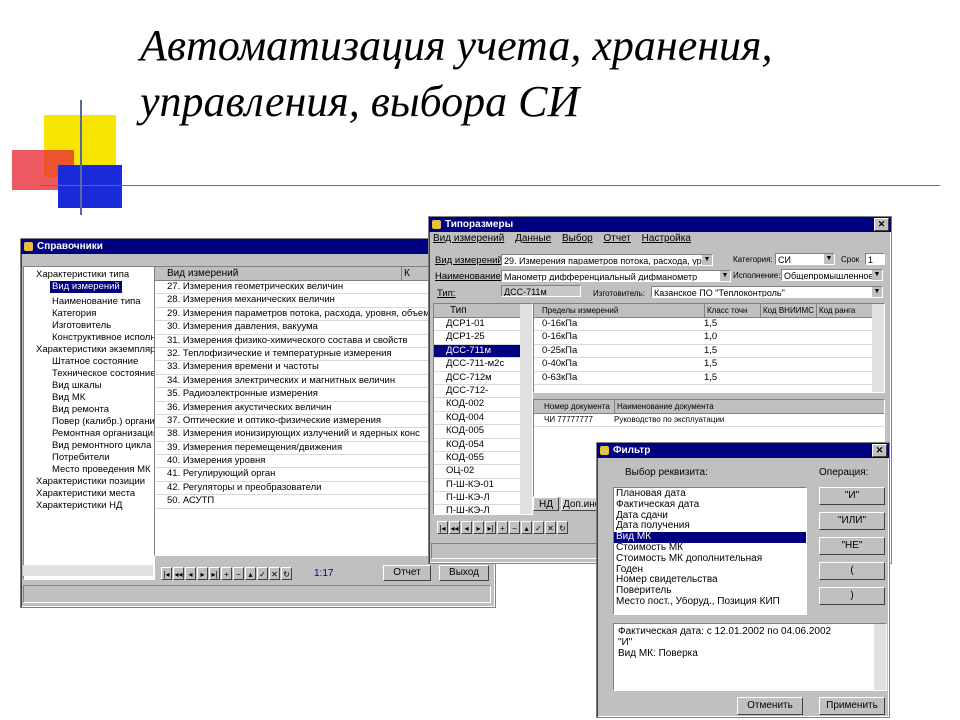 The width and height of the screenshot is (960, 720). Describe the element at coordinates (477, 432) in the screenshot. I see `type-row: КОД-005` at that location.